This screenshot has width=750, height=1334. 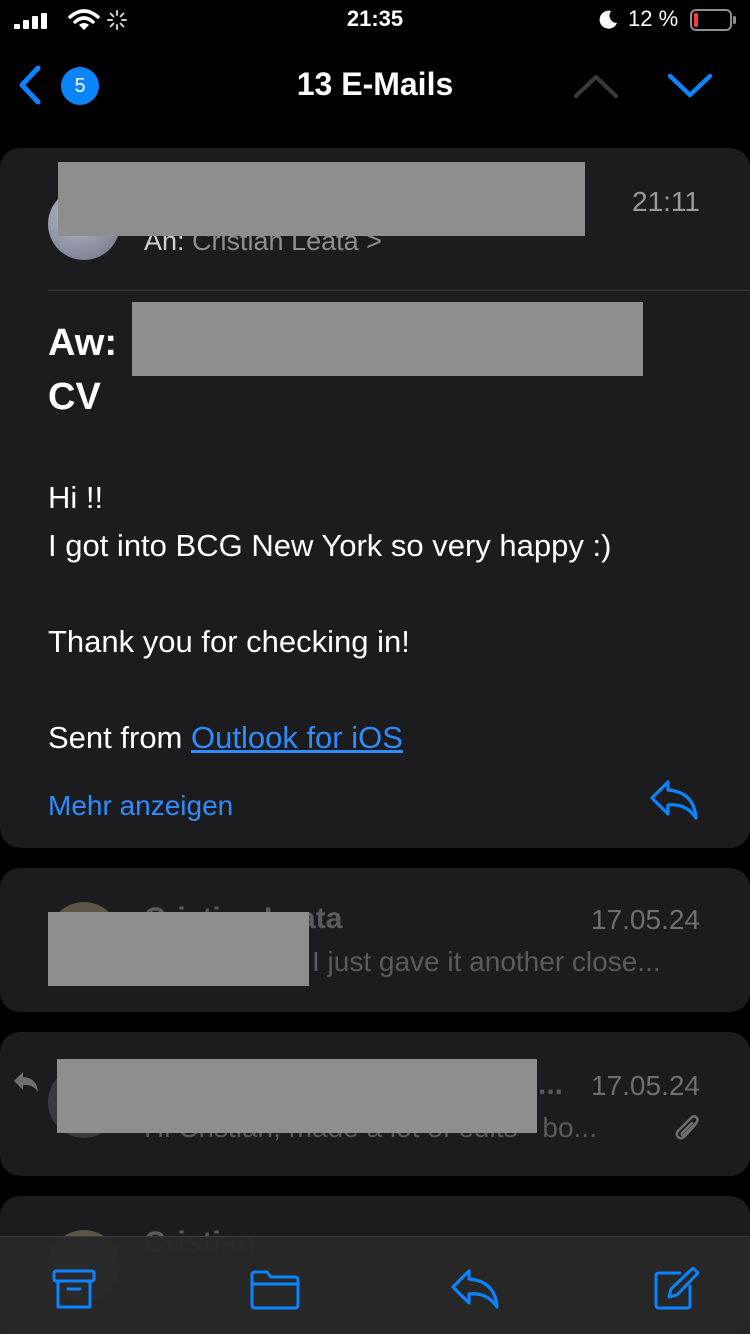 What do you see at coordinates (653, 18) in the screenshot?
I see `battery-percent: 12 %` at bounding box center [653, 18].